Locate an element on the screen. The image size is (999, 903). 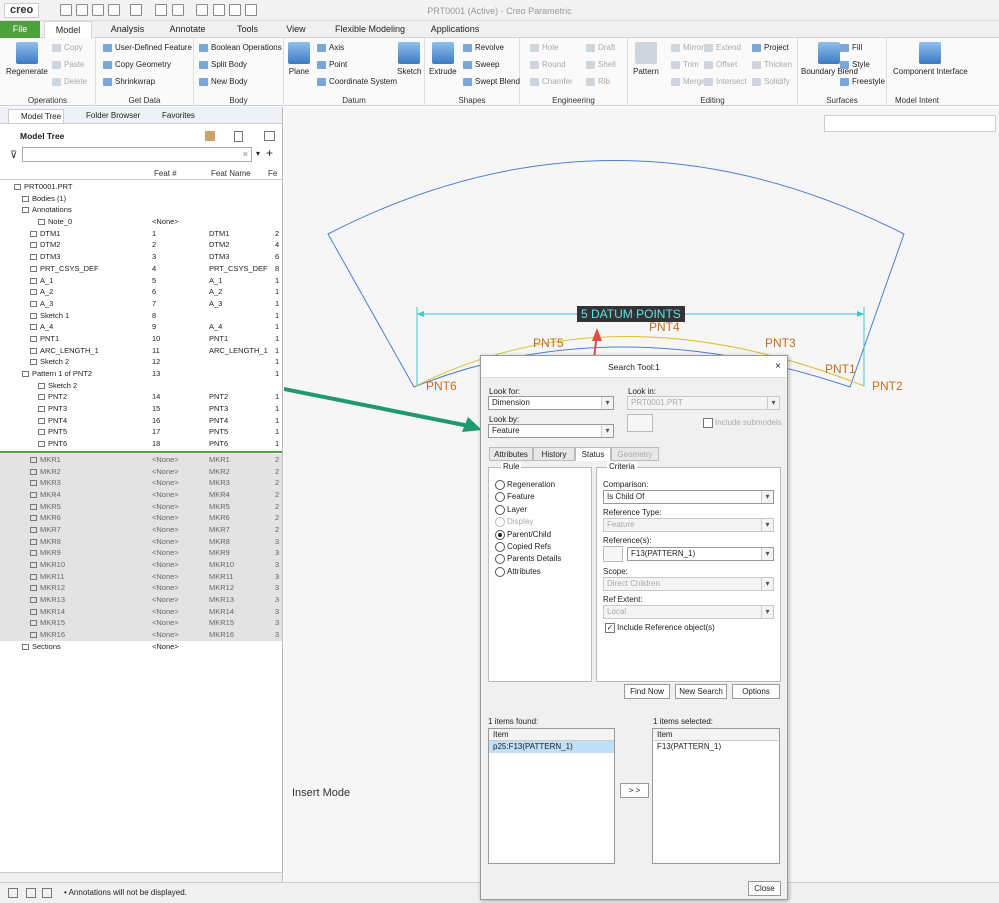
col-fe: Fe is located at coordinates (272, 173).